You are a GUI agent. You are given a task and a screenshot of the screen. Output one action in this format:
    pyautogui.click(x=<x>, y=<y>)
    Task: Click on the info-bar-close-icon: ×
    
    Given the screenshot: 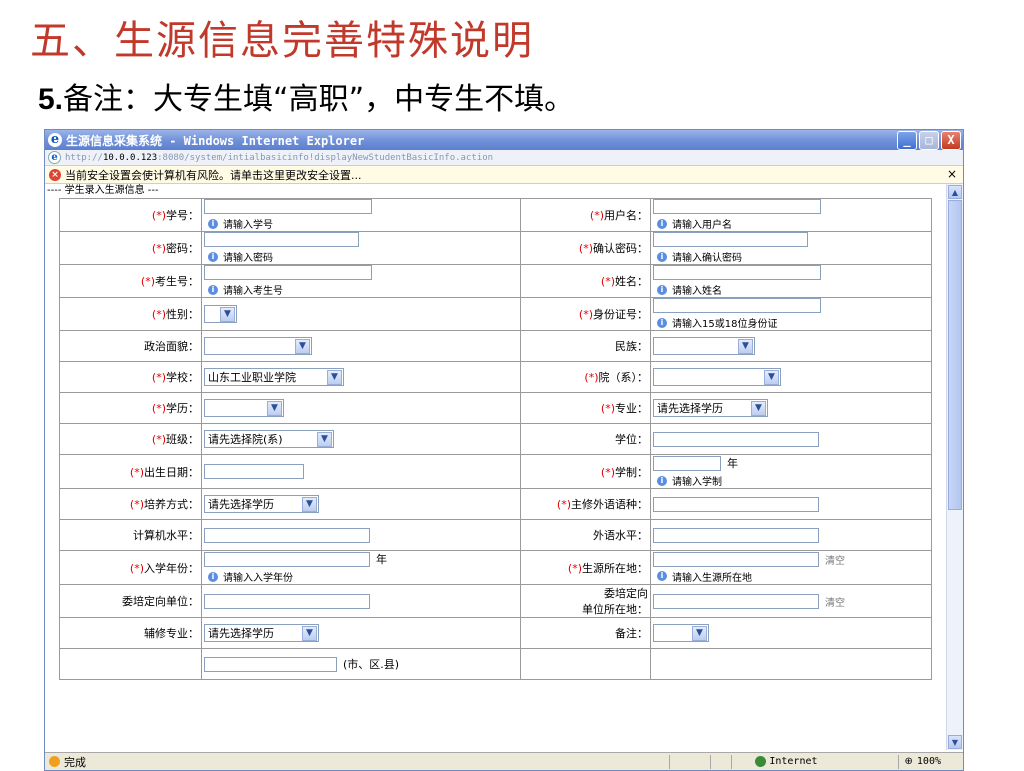 What is the action you would take?
    pyautogui.click(x=952, y=174)
    